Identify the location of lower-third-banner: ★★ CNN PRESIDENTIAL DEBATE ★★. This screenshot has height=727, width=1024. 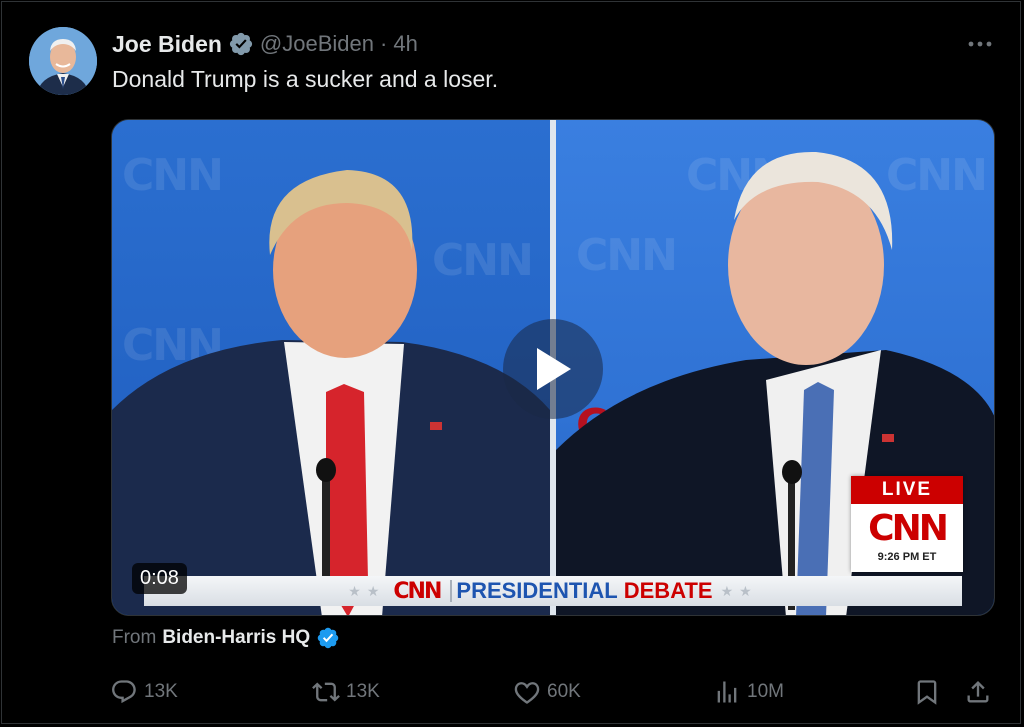
(553, 591).